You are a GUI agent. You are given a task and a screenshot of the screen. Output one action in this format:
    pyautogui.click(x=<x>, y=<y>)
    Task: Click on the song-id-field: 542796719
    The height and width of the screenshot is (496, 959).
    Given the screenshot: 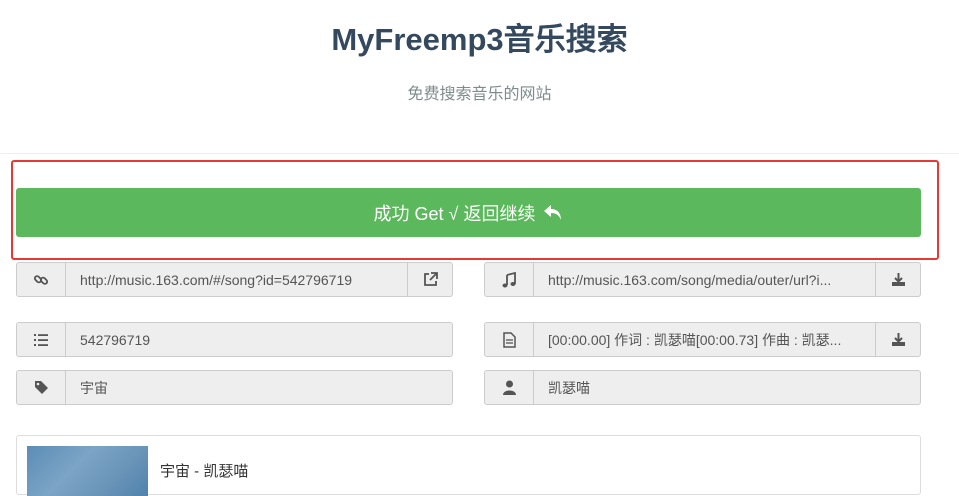 What is the action you would take?
    pyautogui.click(x=259, y=339)
    